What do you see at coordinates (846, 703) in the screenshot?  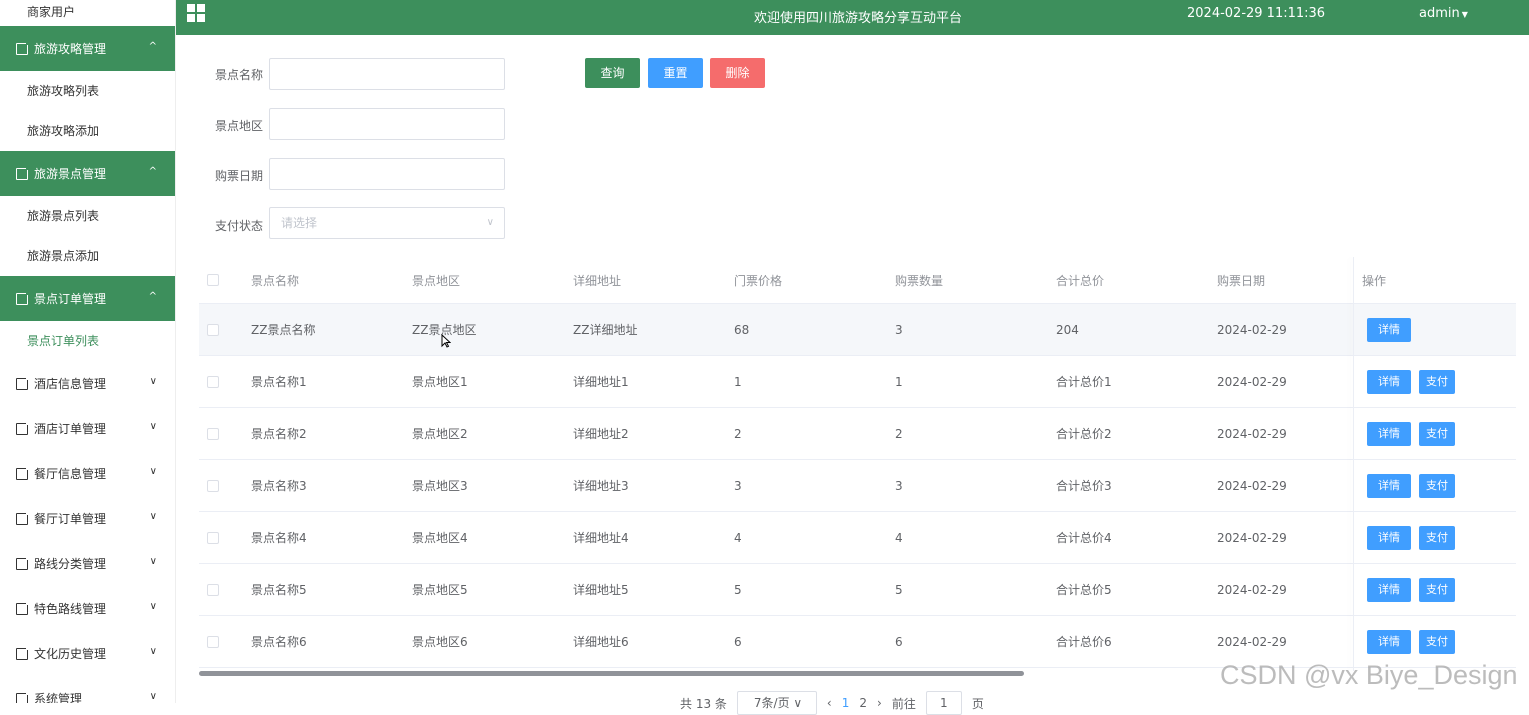 I see `page-1: 1` at bounding box center [846, 703].